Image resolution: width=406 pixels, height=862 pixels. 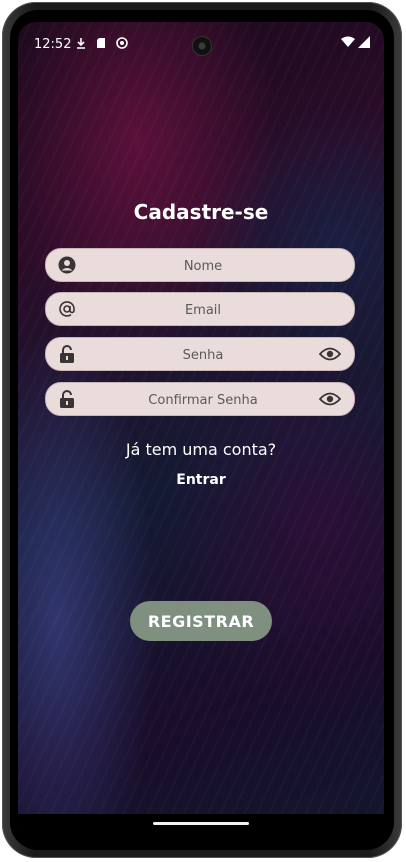 I want to click on signal-icon, so click(x=364, y=42).